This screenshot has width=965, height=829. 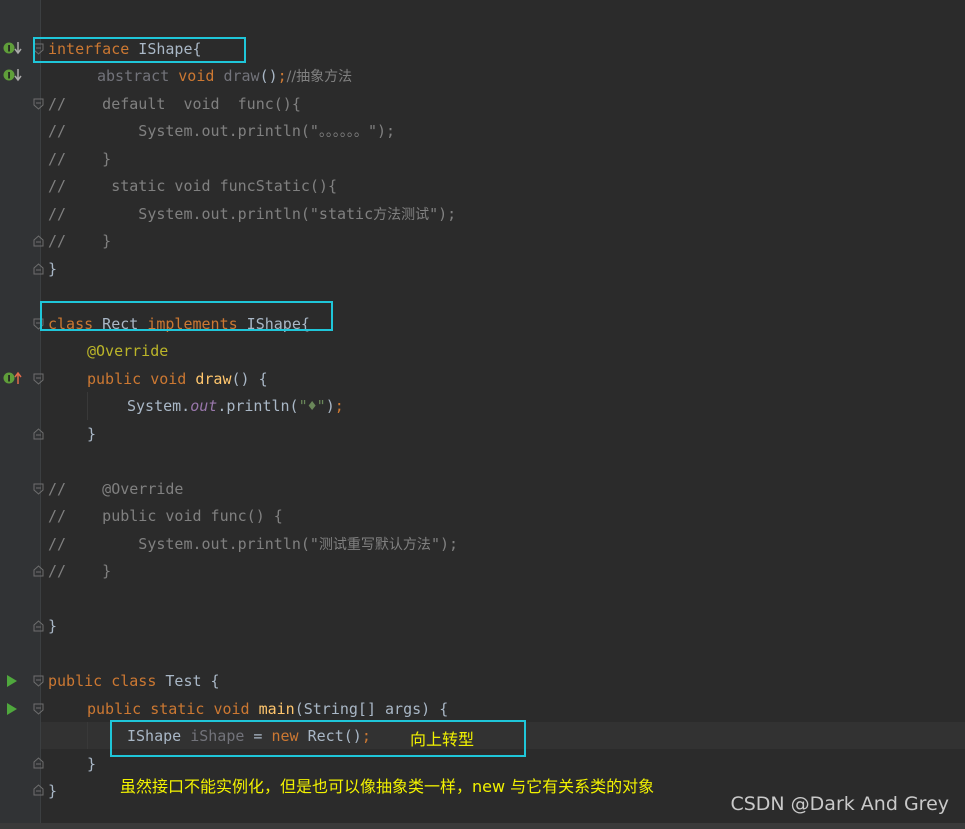 What do you see at coordinates (387, 786) in the screenshot?
I see `explanation-note: 虽然接口不能实例化，但是也可以像抽象类一样，new 与它有关系类的对象` at bounding box center [387, 786].